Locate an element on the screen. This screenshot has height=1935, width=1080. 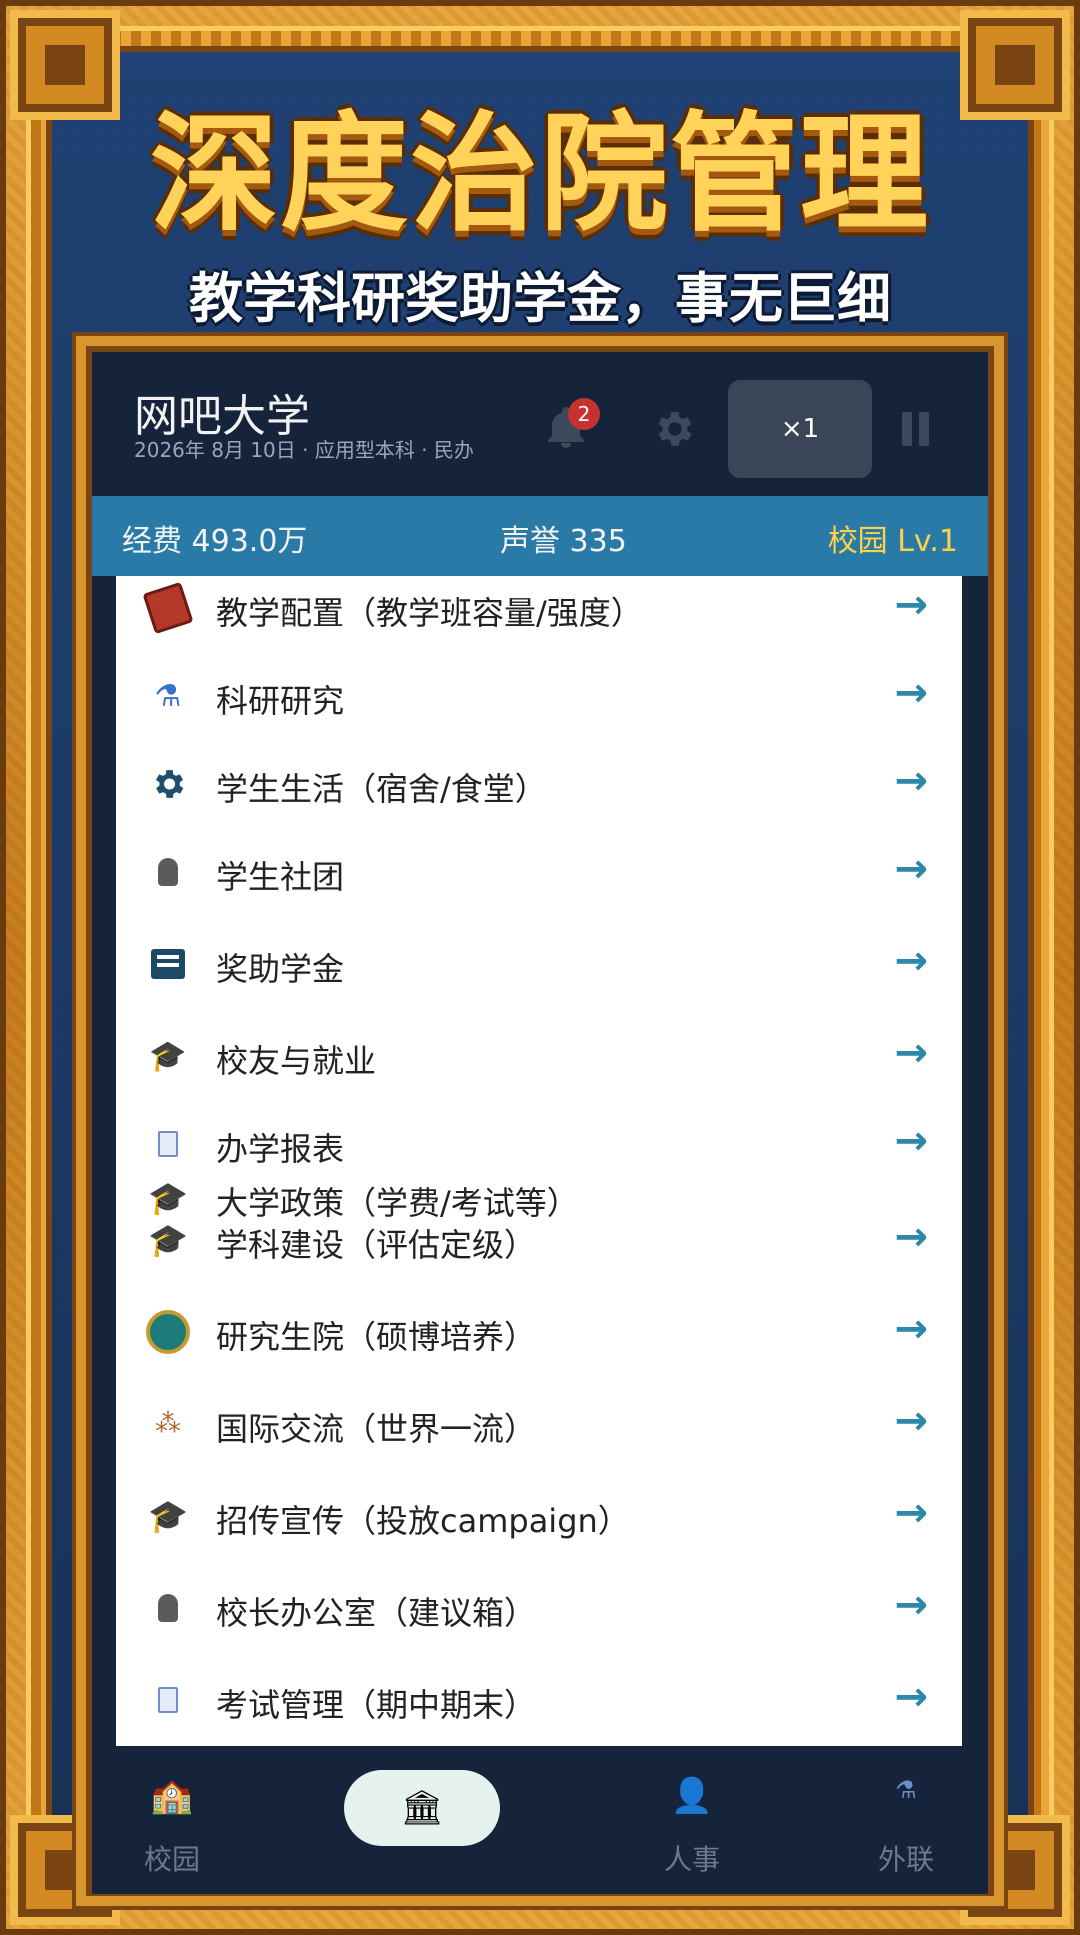
menu-item-label: 校长办公室（建议箱） is located at coordinates (376, 1613).